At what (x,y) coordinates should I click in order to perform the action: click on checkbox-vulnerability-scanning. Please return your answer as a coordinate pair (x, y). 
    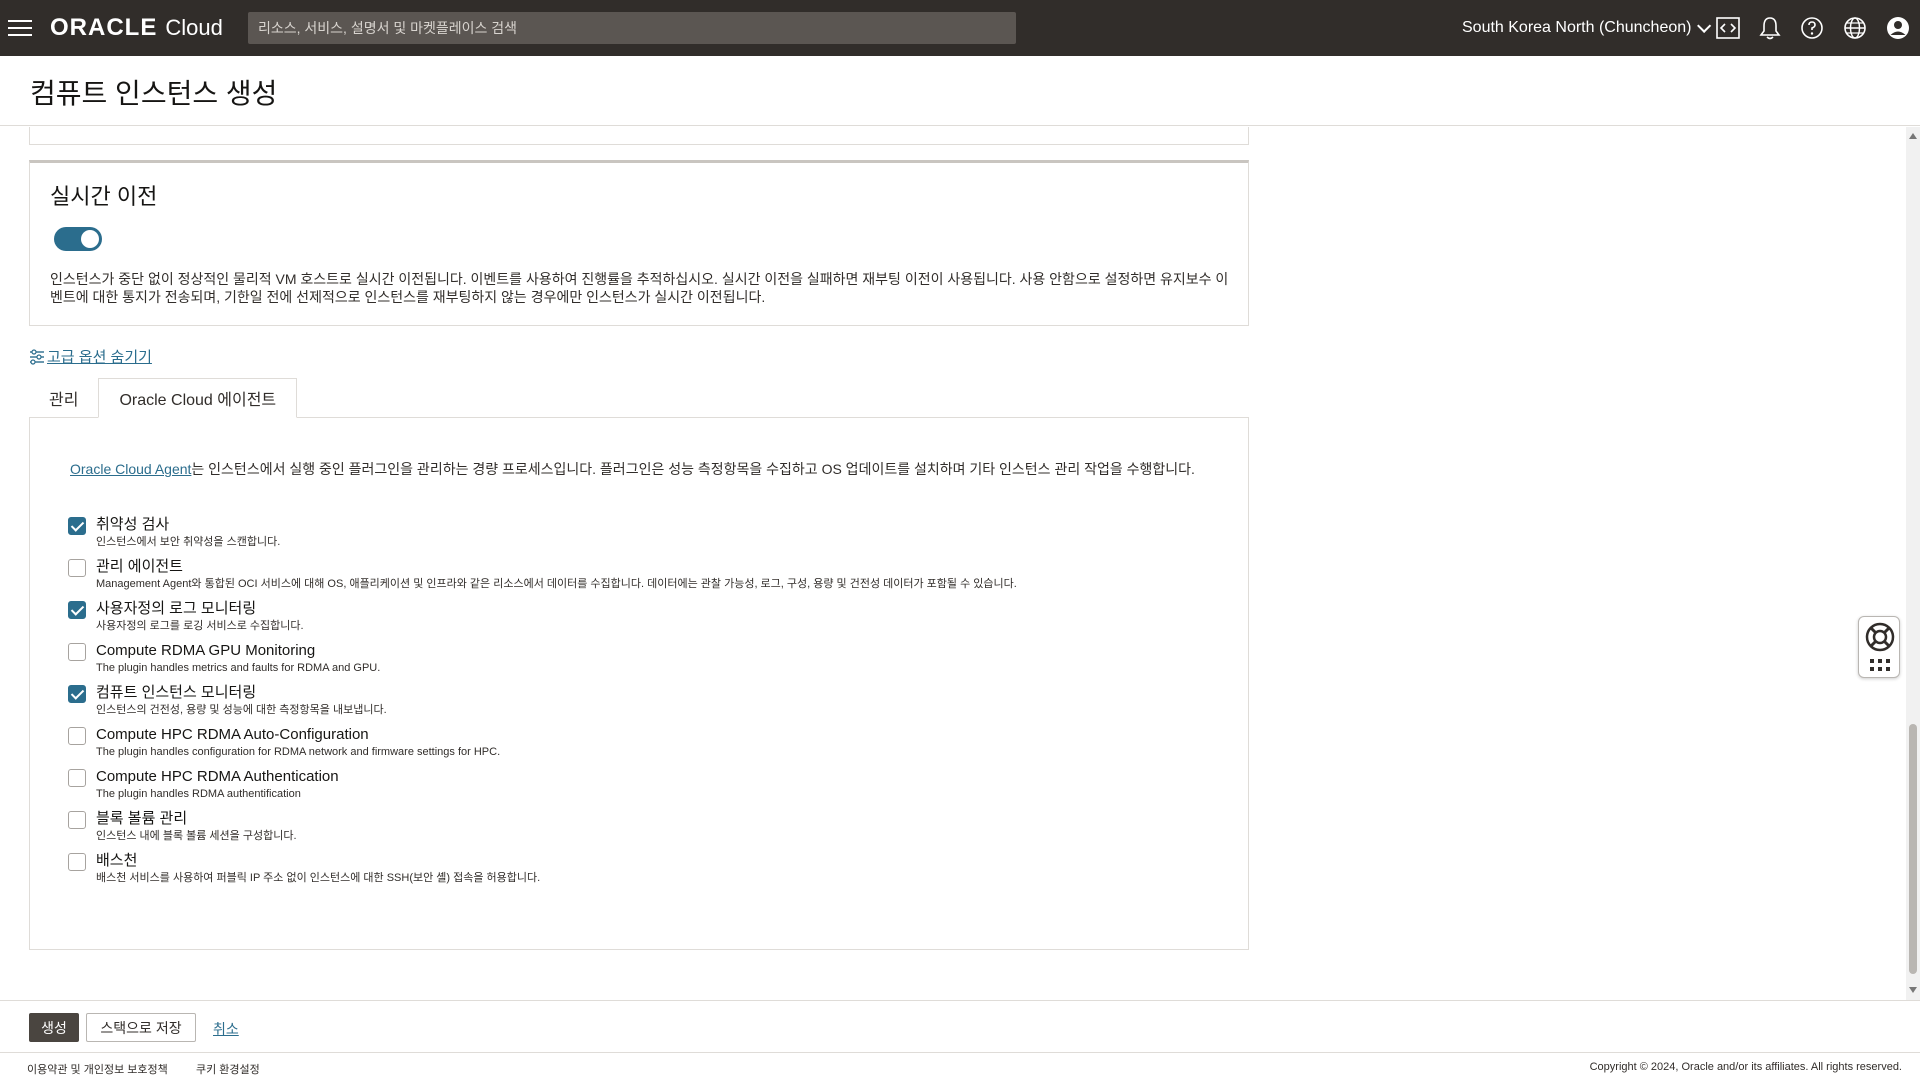
    Looking at the image, I should click on (77, 526).